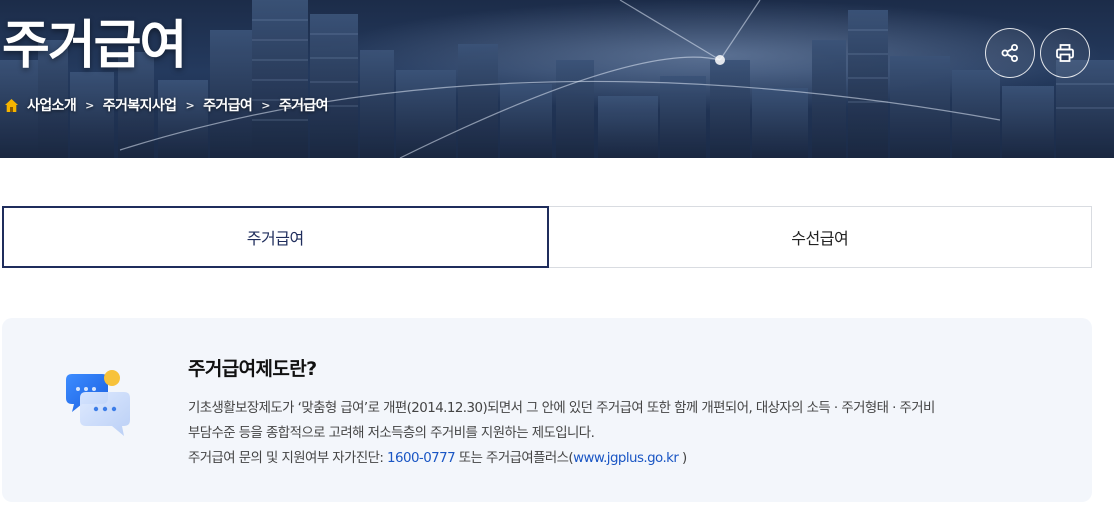 Image resolution: width=1114 pixels, height=516 pixels. I want to click on tab-repair-benefit: 수선급여, so click(820, 237).